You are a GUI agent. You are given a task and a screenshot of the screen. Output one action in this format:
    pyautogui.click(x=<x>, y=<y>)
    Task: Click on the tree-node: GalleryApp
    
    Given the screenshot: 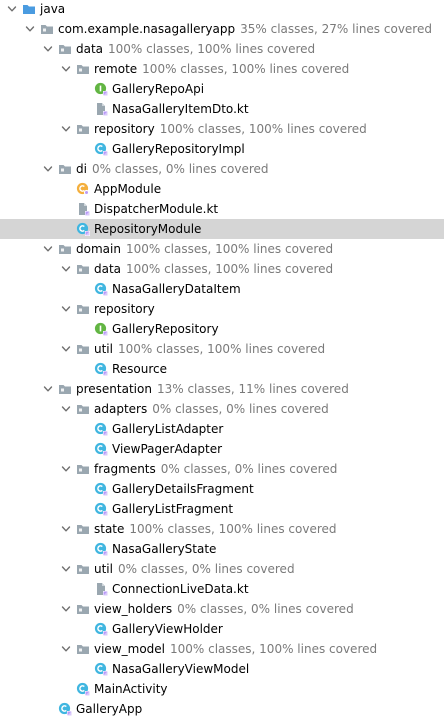 What is the action you would take?
    pyautogui.click(x=222, y=709)
    